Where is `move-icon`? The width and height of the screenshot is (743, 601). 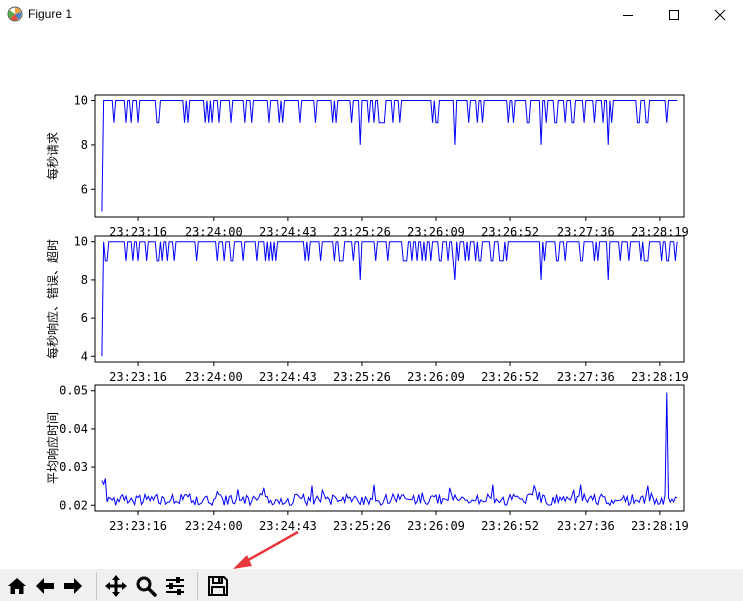 move-icon is located at coordinates (116, 586).